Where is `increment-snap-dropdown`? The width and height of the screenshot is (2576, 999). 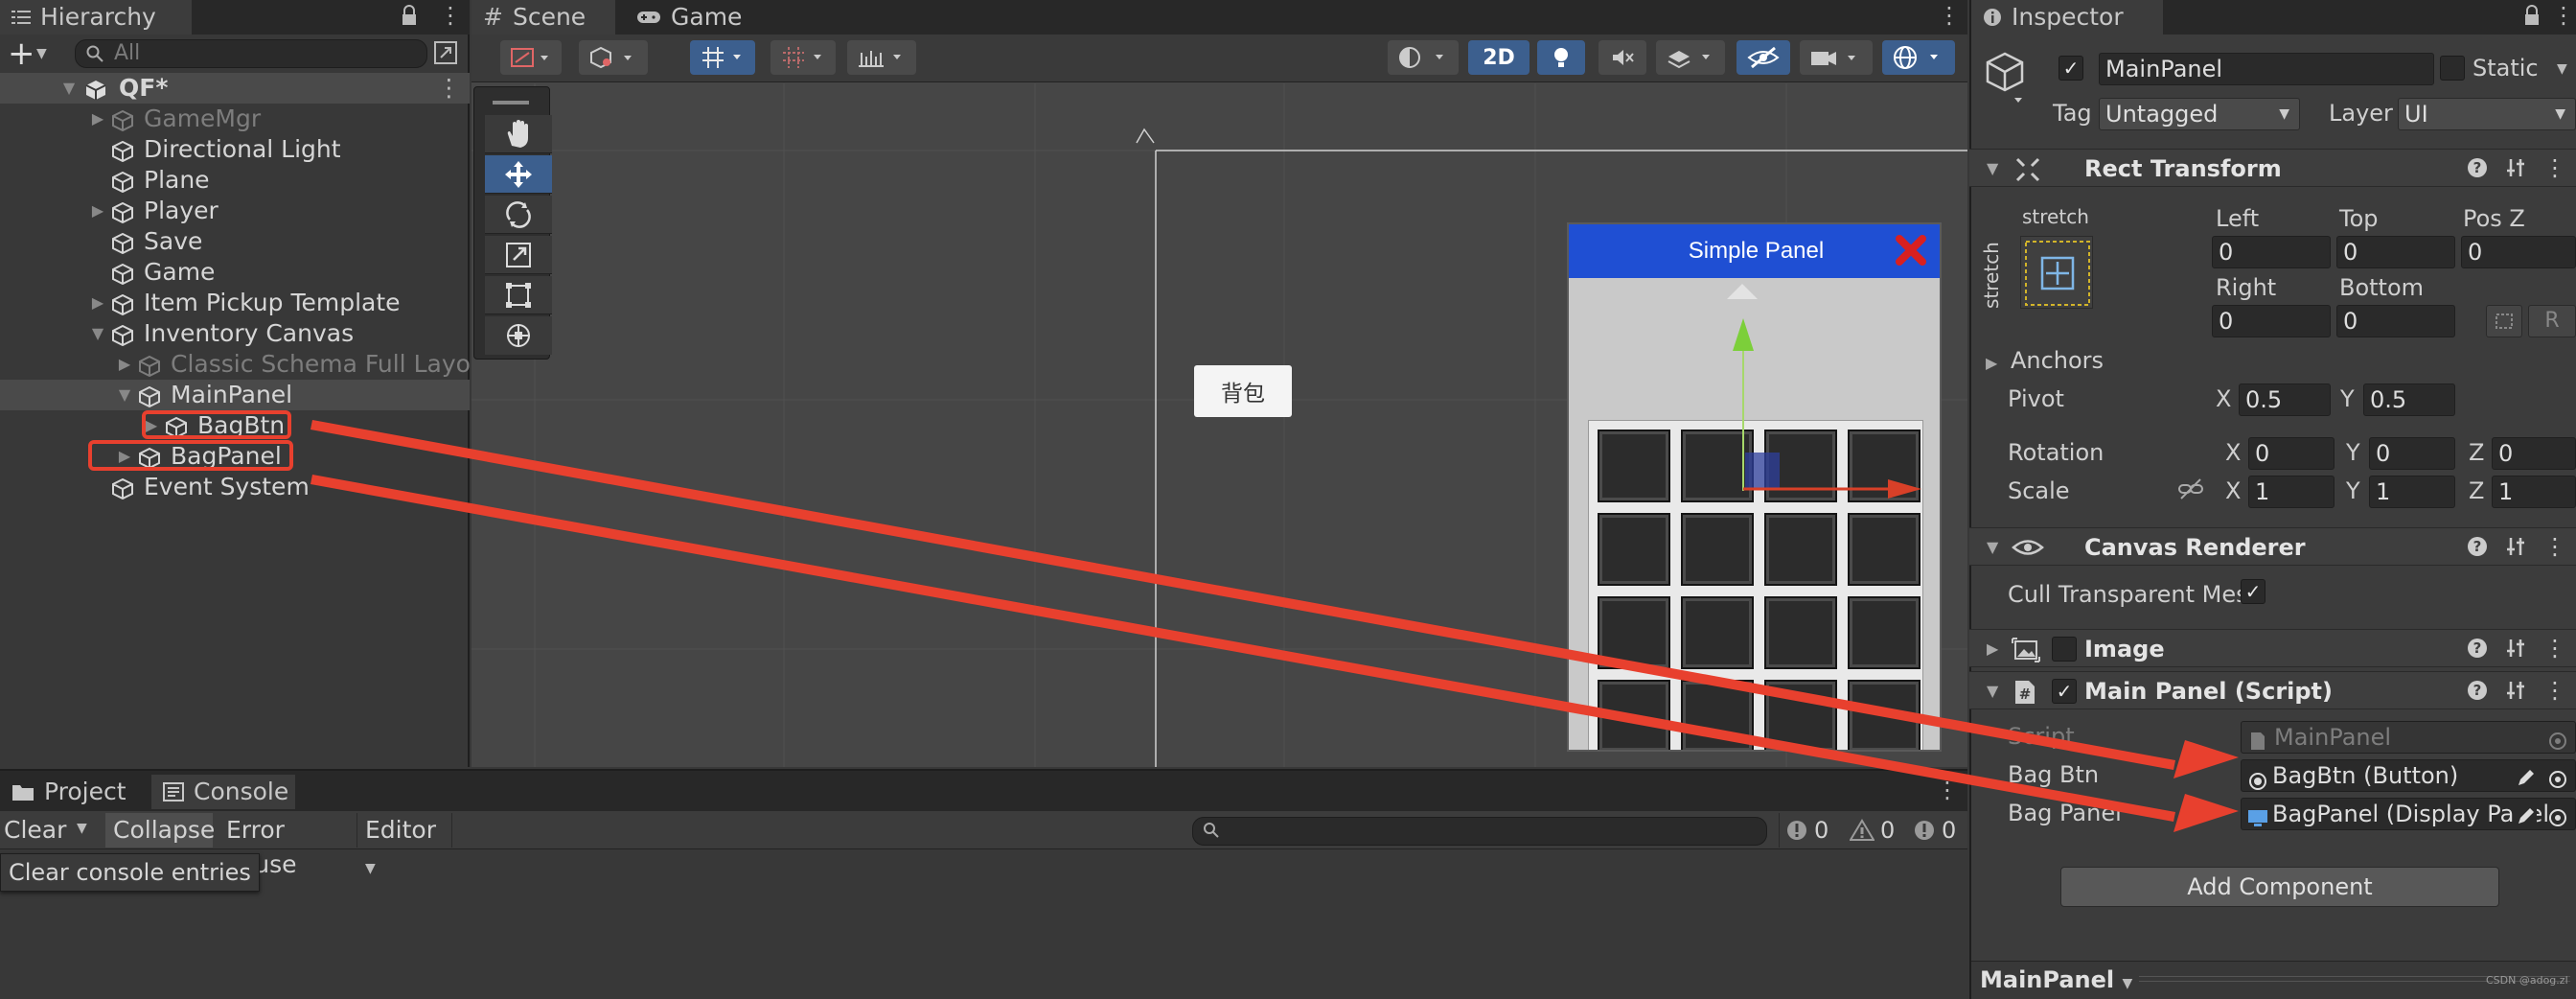
increment-snap-dropdown is located at coordinates (803, 57).